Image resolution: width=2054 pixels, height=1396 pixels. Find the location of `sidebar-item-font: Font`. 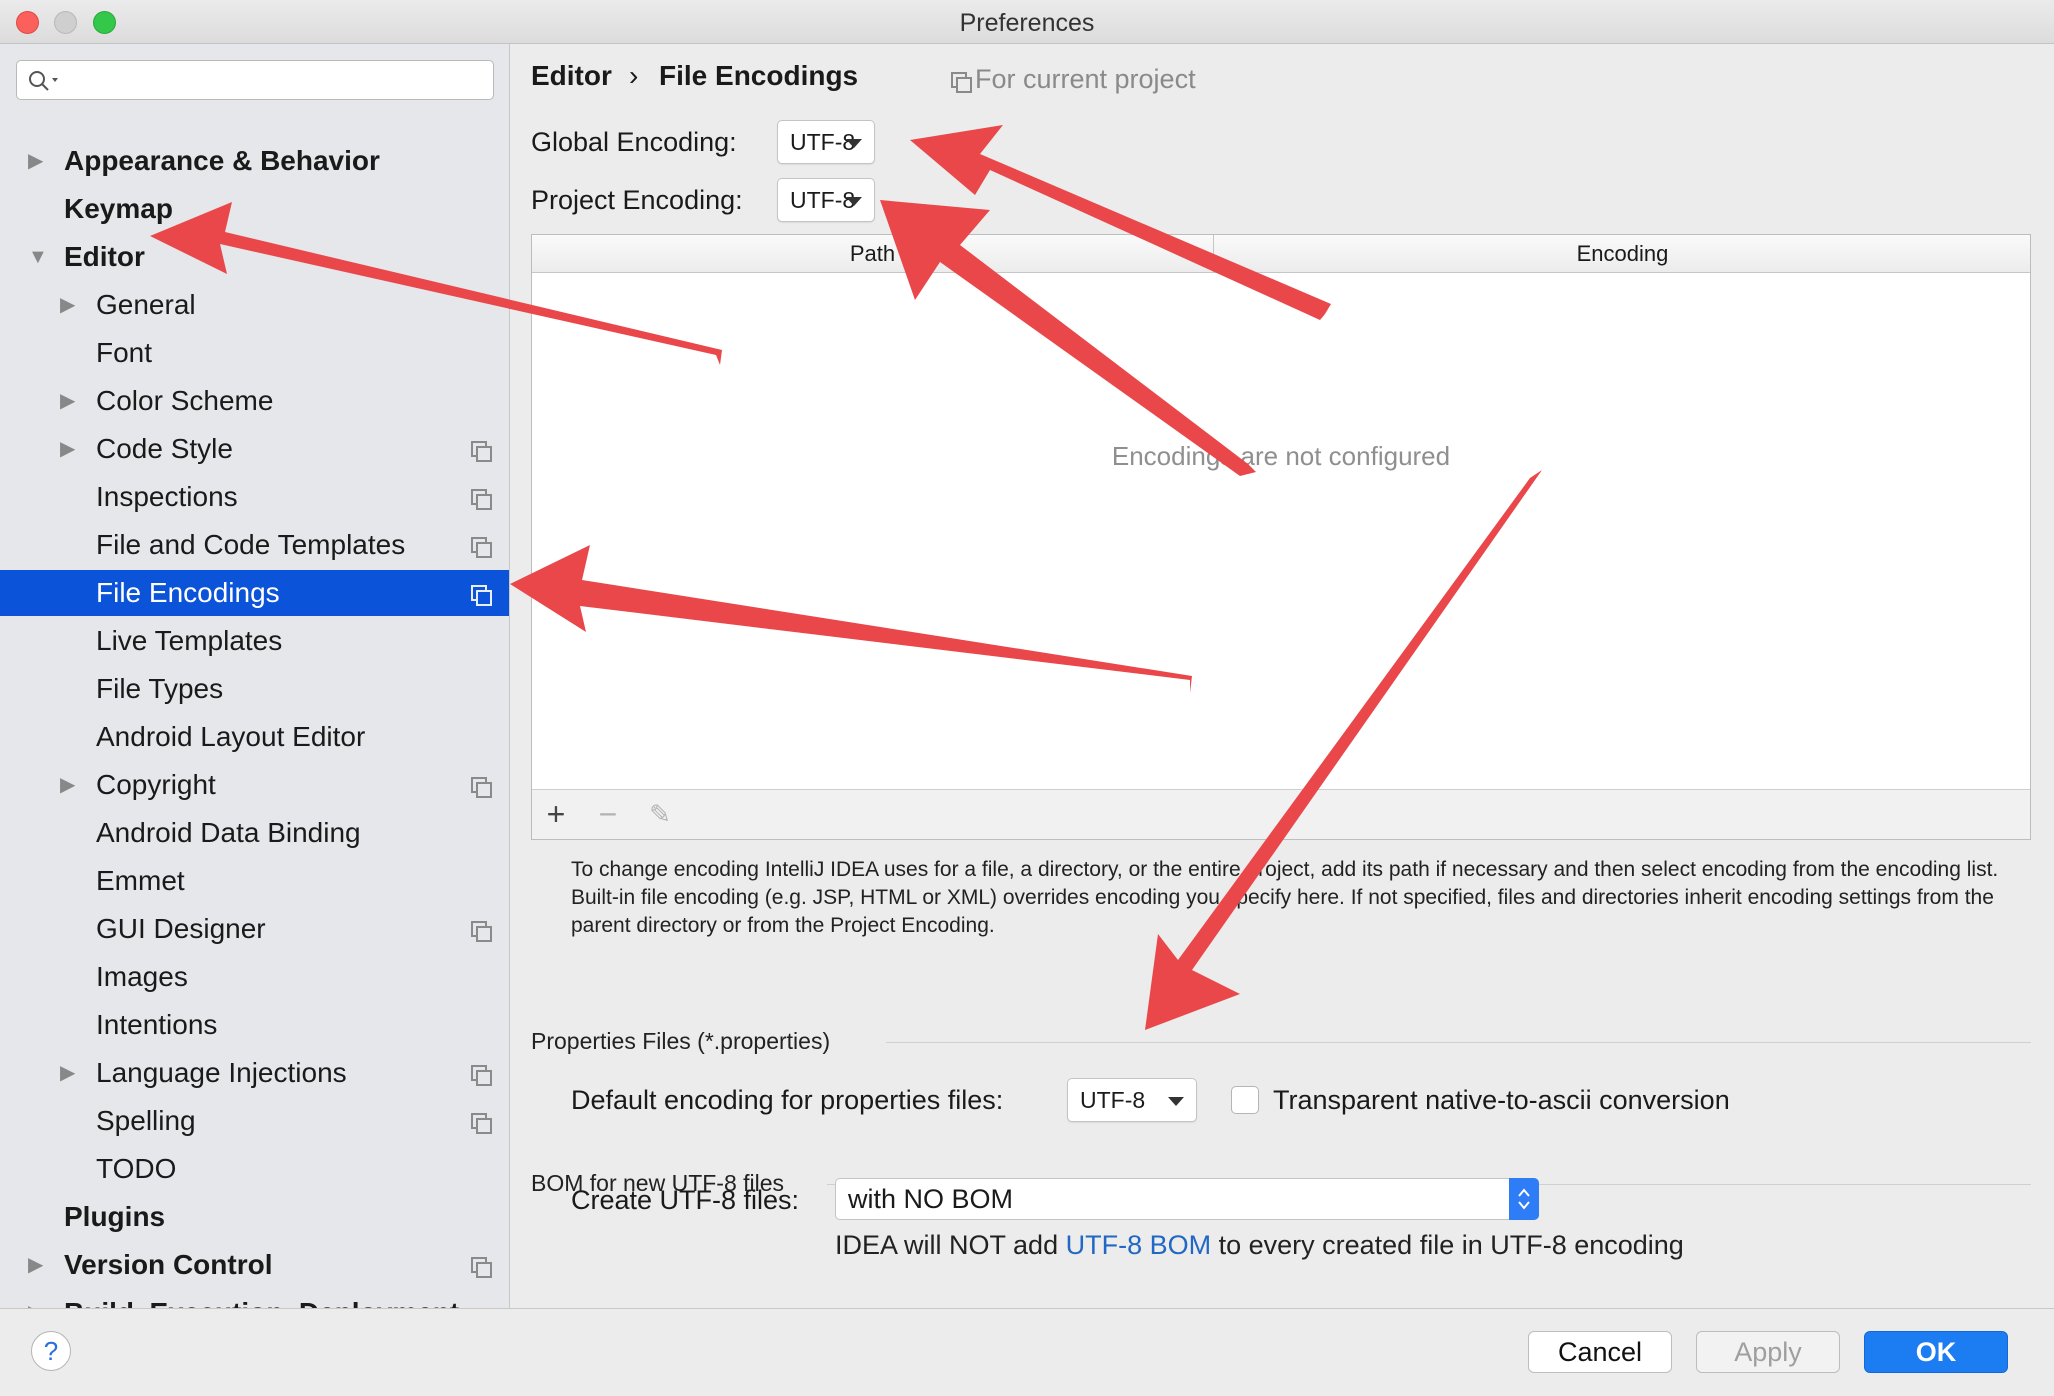

sidebar-item-font: Font is located at coordinates (254, 353).